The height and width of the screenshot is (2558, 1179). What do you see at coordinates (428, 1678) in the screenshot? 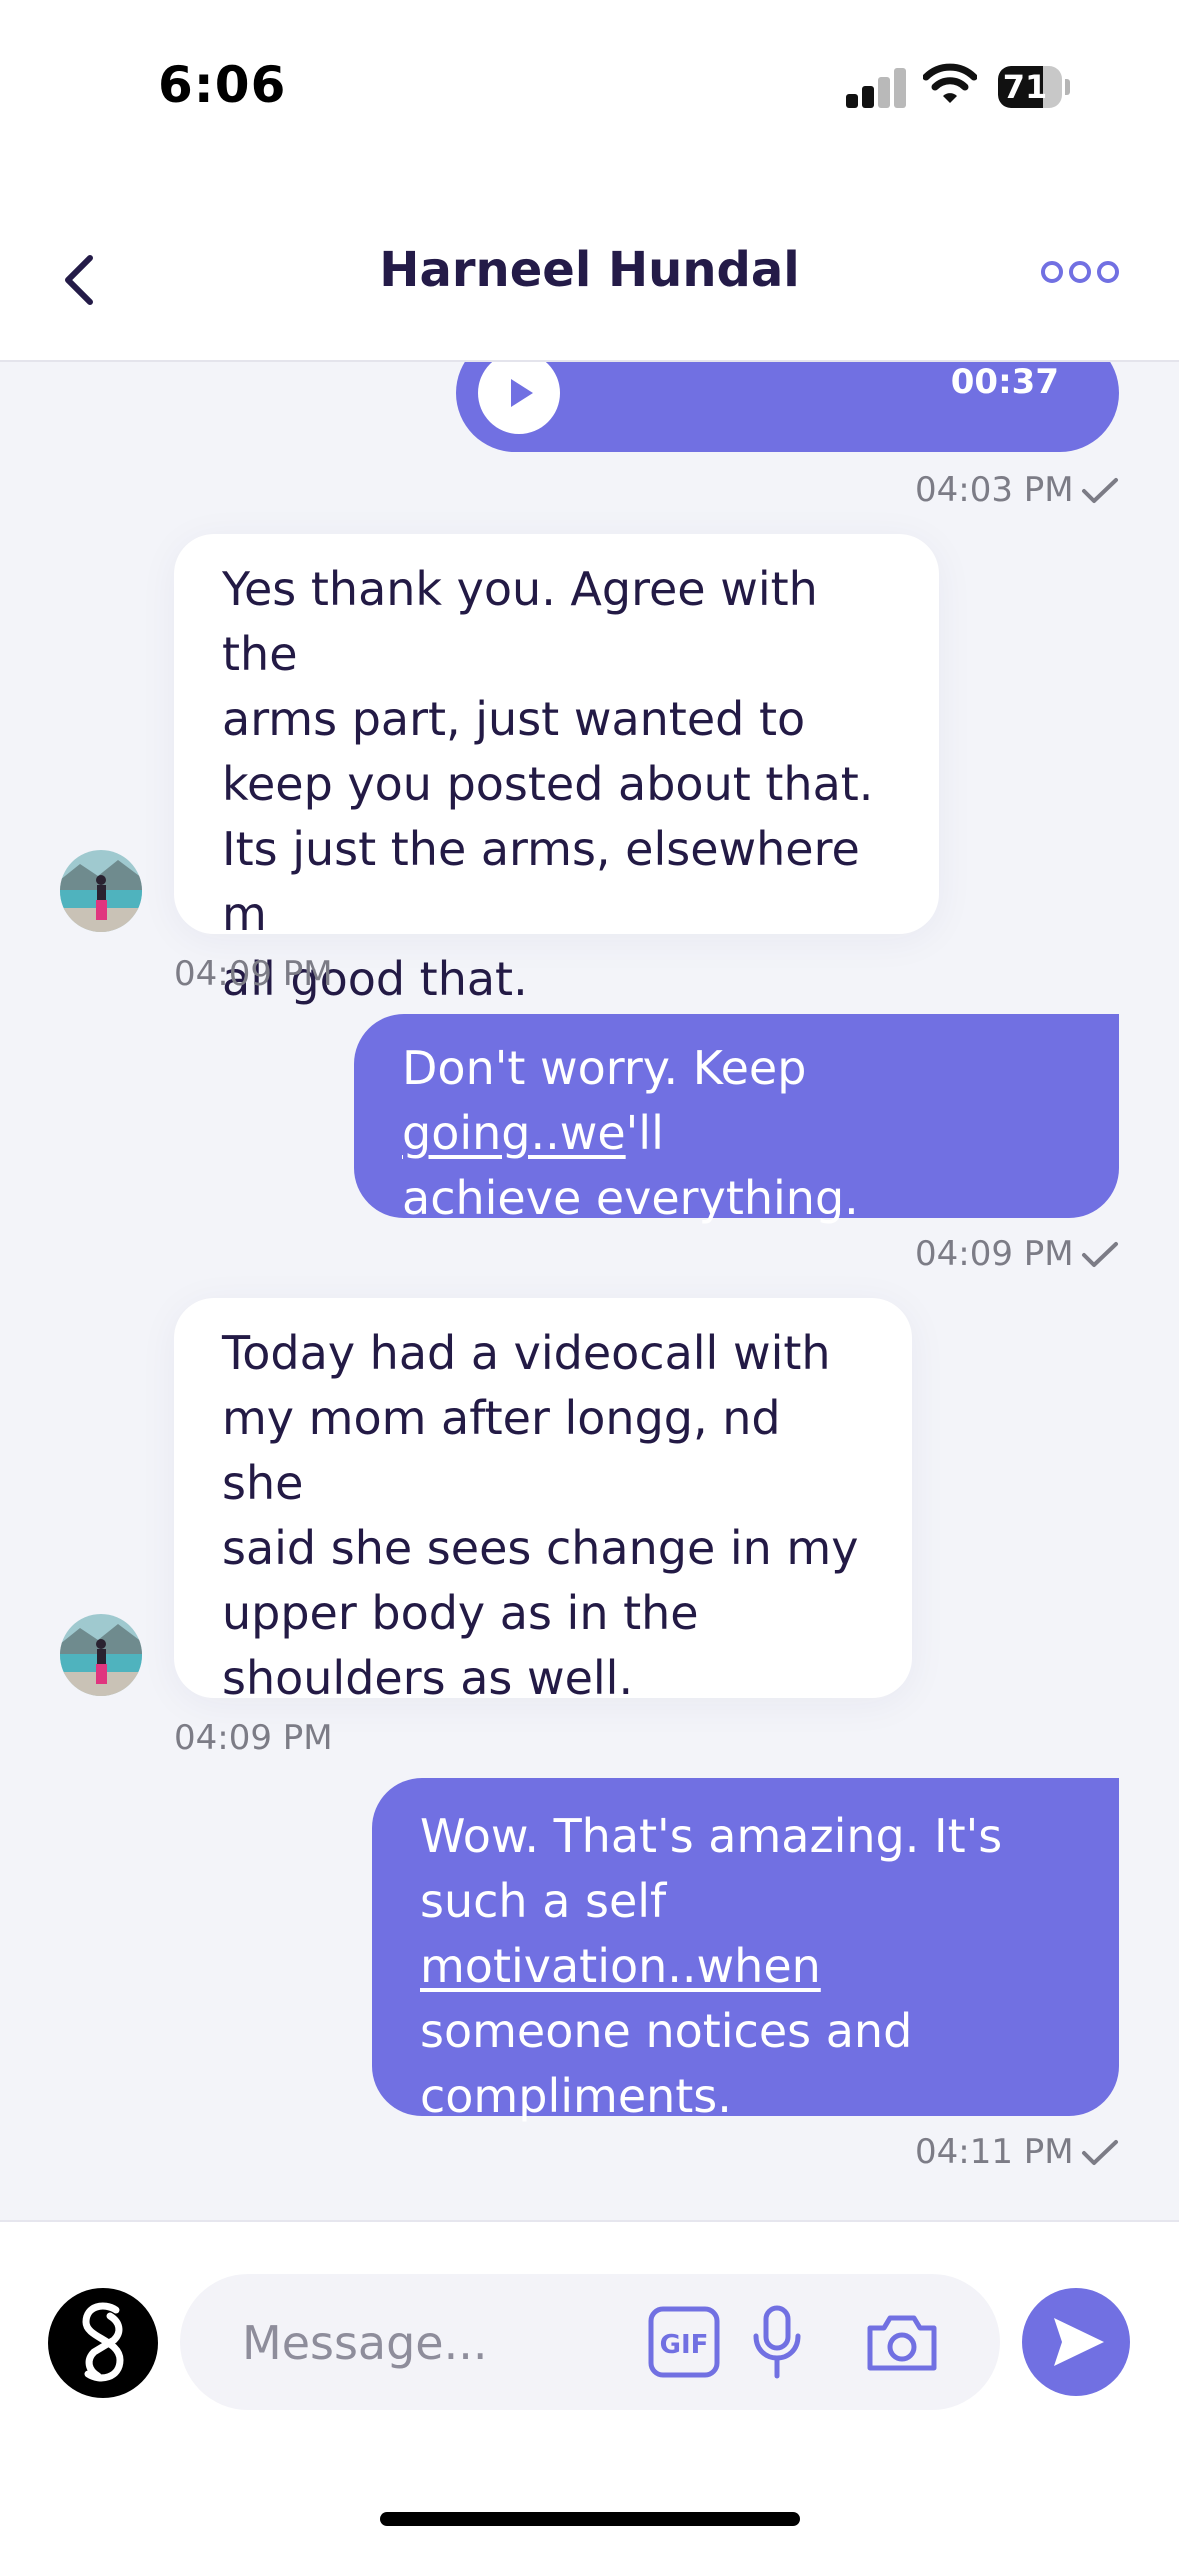
I see `message-line: shoulders as well.` at bounding box center [428, 1678].